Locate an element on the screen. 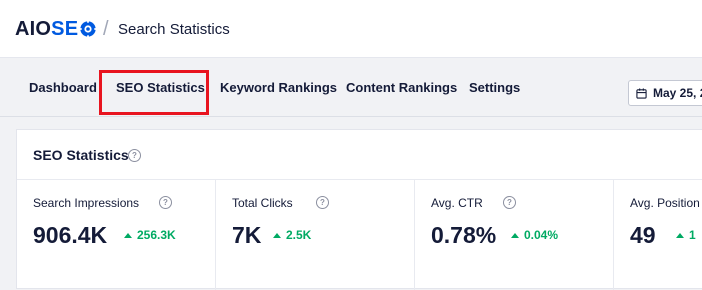 The height and width of the screenshot is (290, 702). logo-gear-icon is located at coordinates (88, 29).